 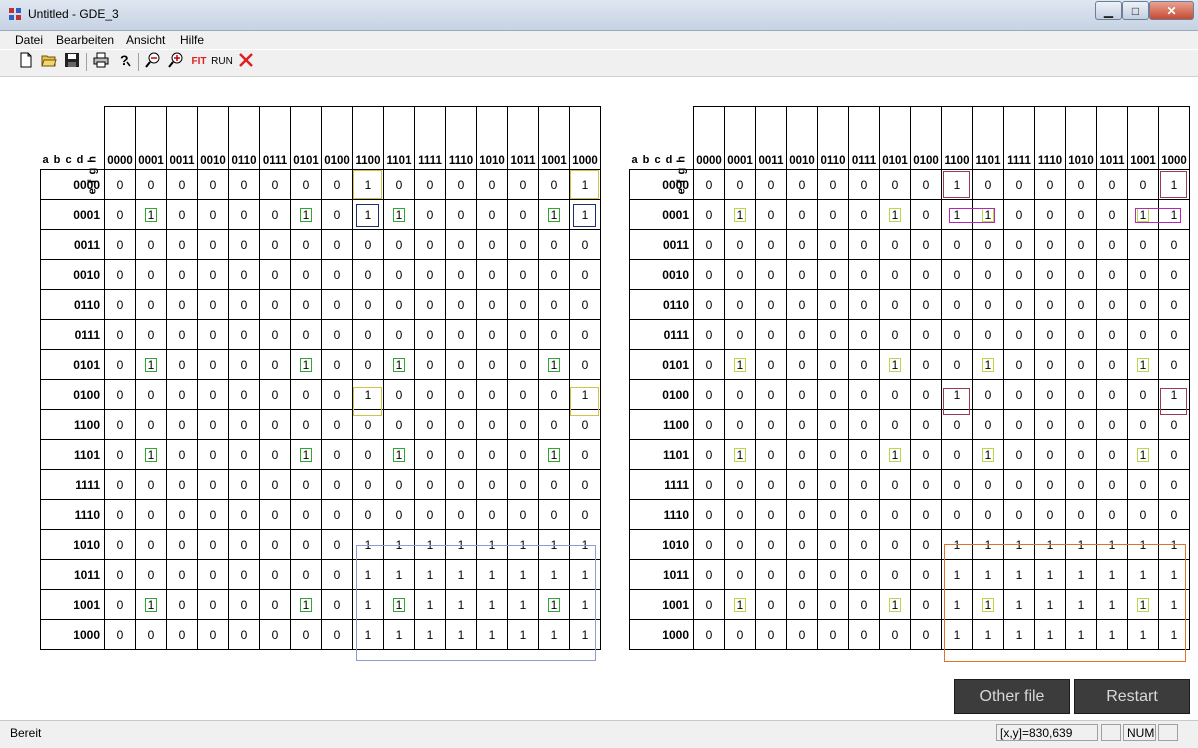 I want to click on minimize-button: ▁, so click(x=1108, y=10).